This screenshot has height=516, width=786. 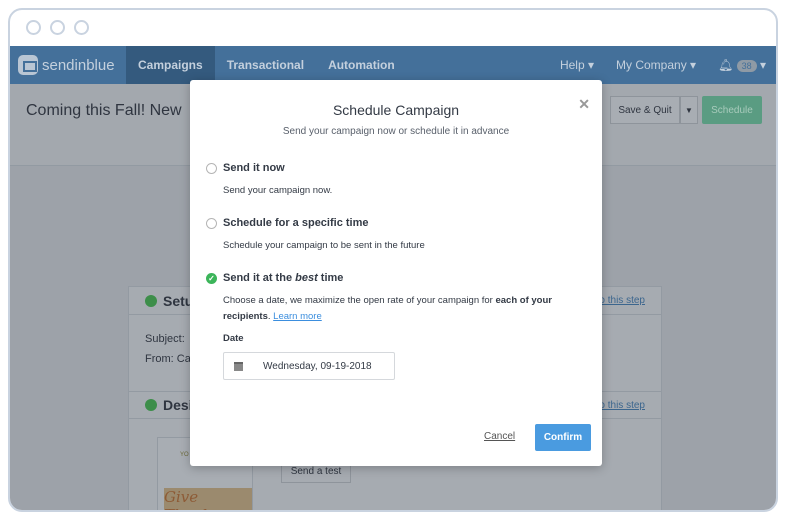 I want to click on window-close-button, so click(x=33, y=27).